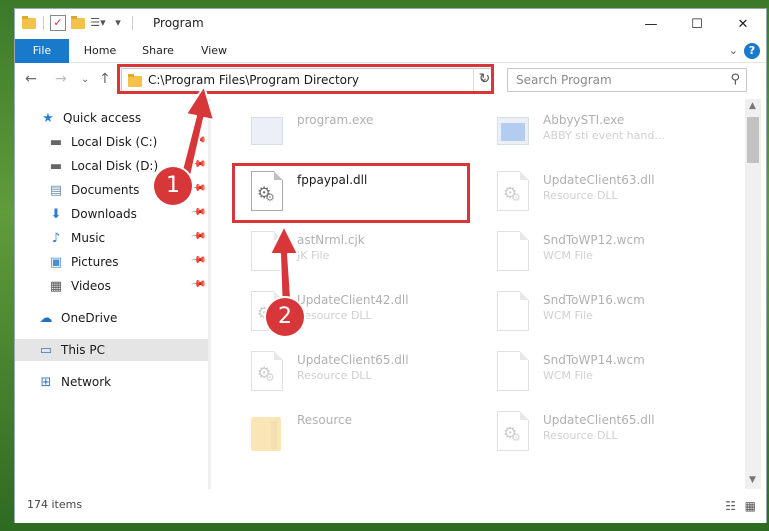  Describe the element at coordinates (105, 190) in the screenshot. I see `sidebar-item-label: Documents` at that location.